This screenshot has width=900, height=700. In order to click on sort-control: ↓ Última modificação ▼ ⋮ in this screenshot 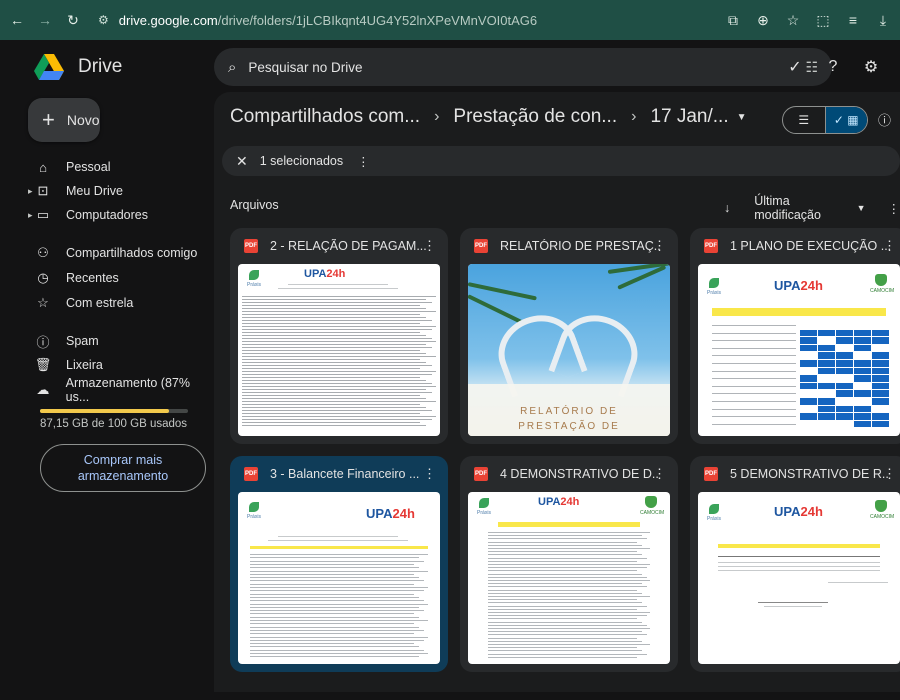, I will do `click(812, 208)`.